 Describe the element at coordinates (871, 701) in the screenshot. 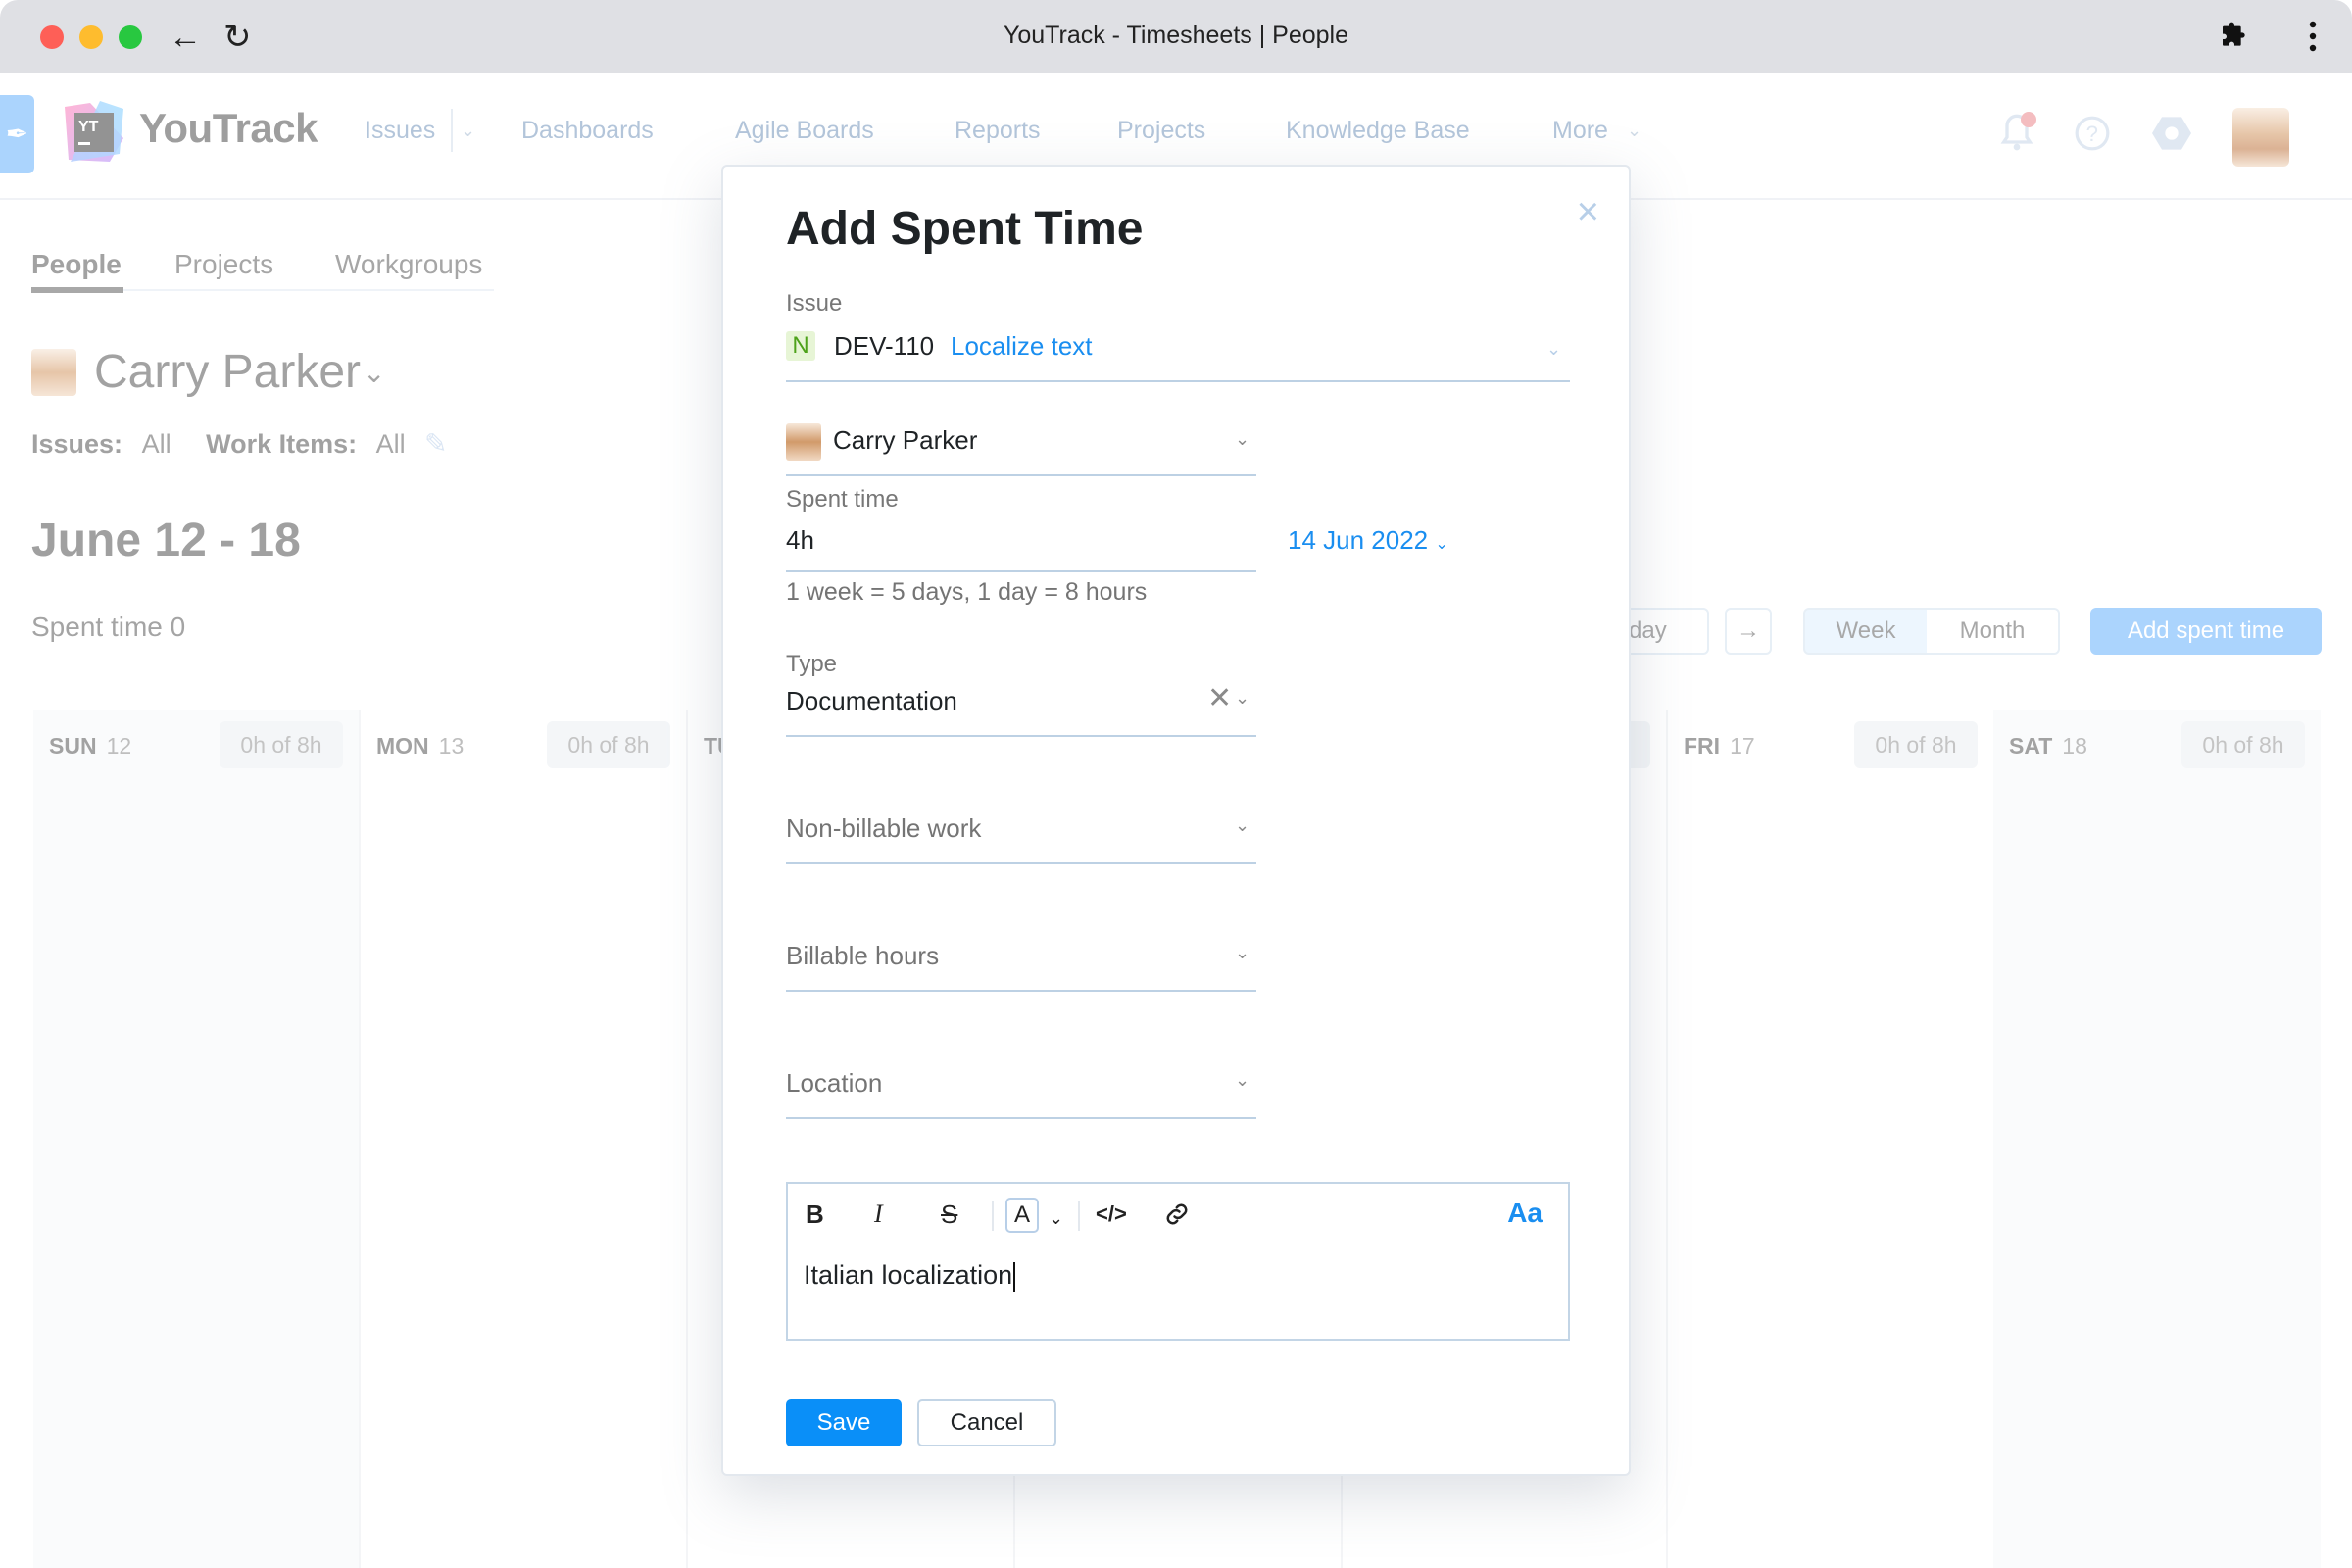

I see `type-select: Documentation` at that location.